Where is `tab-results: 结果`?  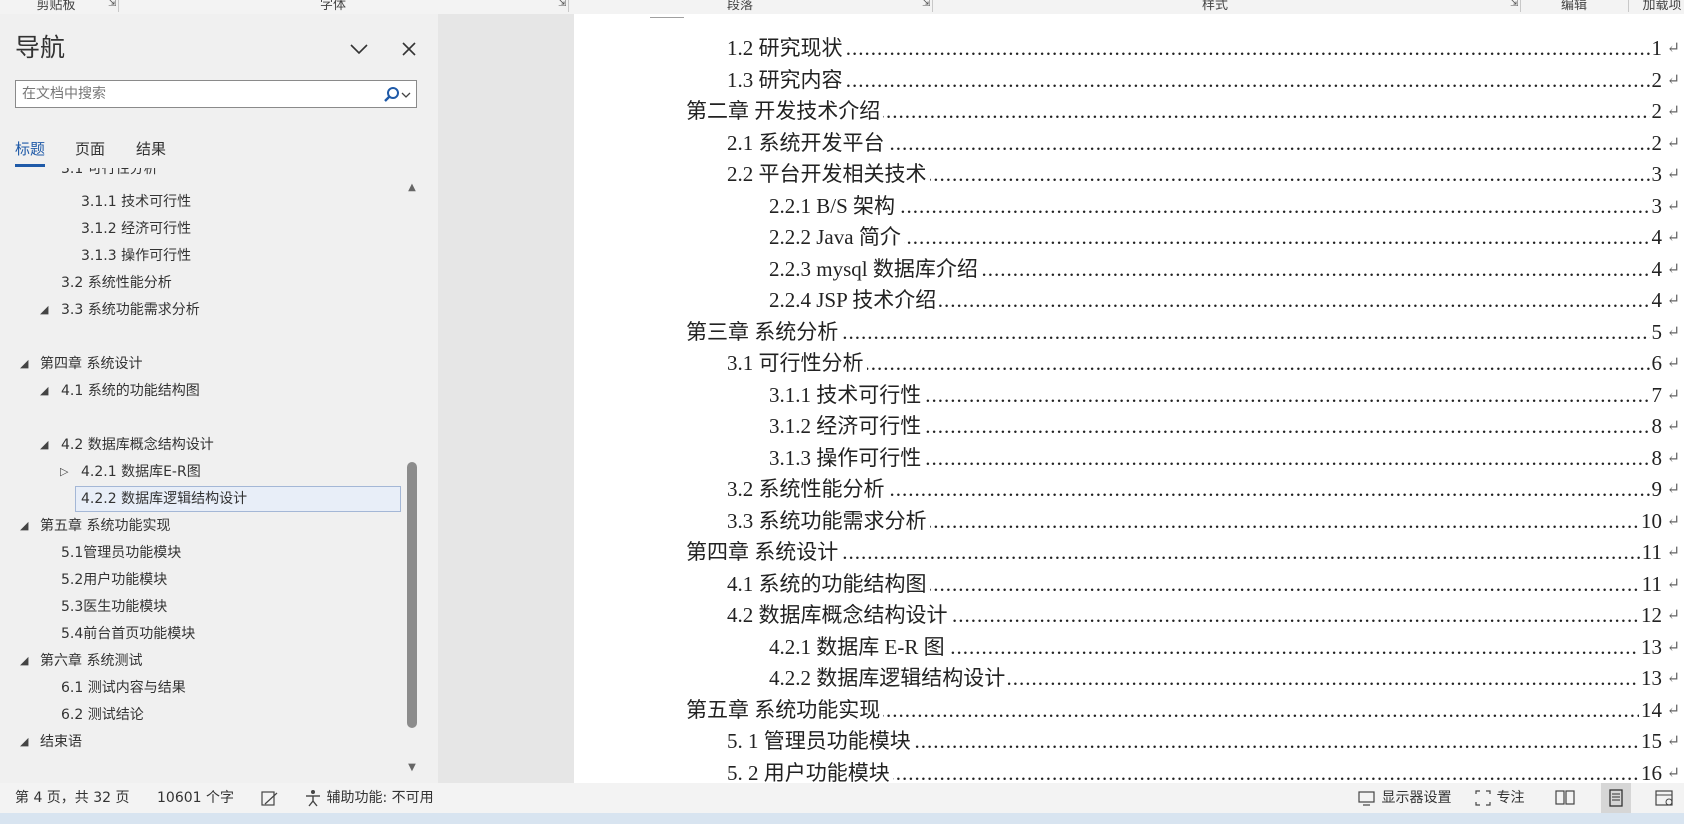
tab-results: 结果 is located at coordinates (151, 148).